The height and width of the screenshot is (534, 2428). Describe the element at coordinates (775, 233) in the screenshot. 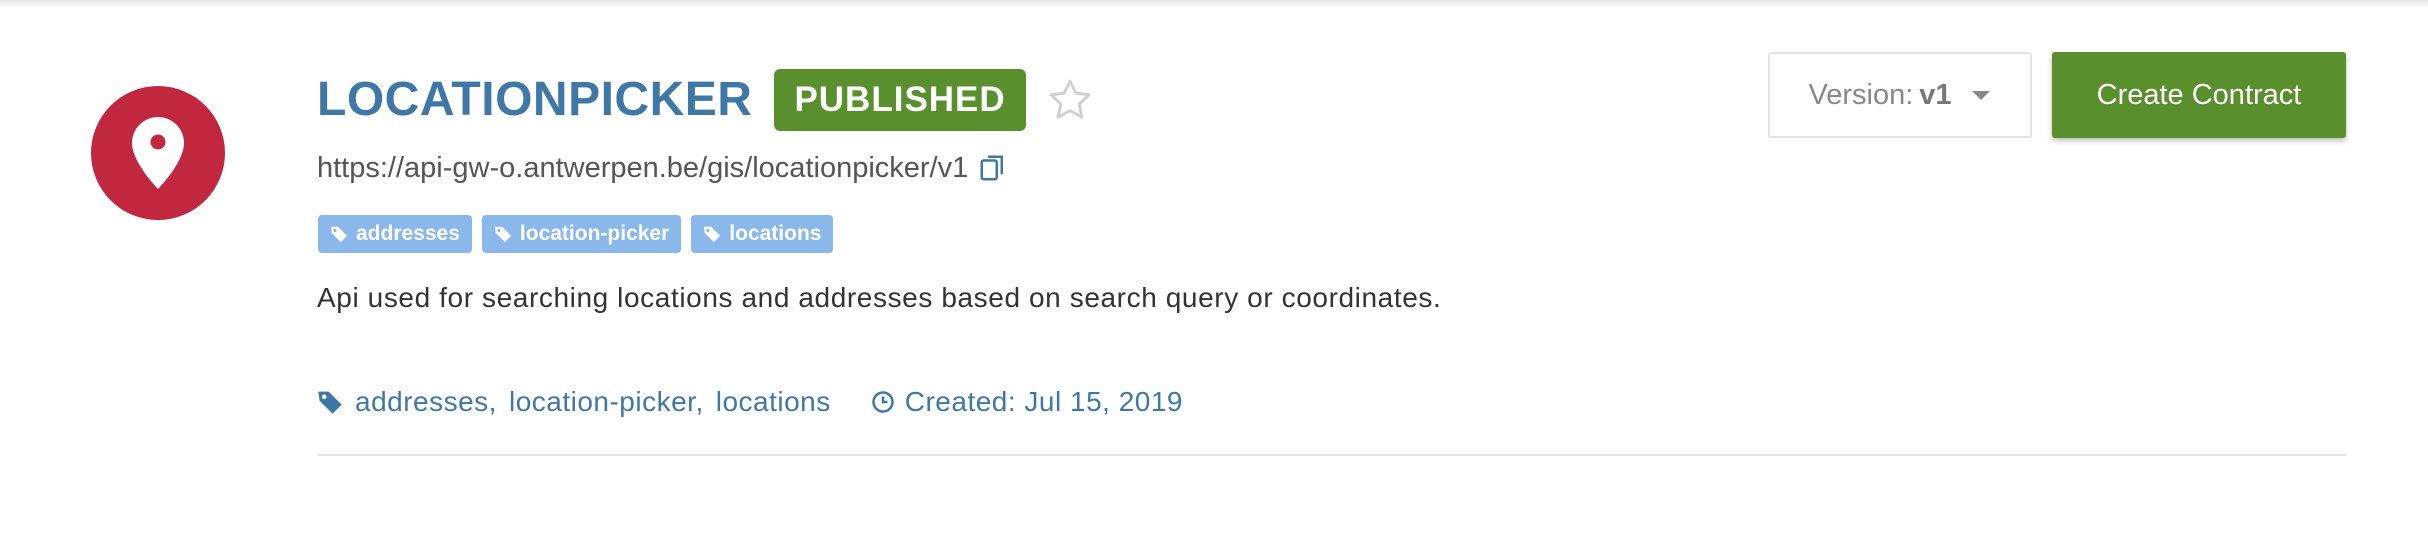

I see `tag-label: locations` at that location.